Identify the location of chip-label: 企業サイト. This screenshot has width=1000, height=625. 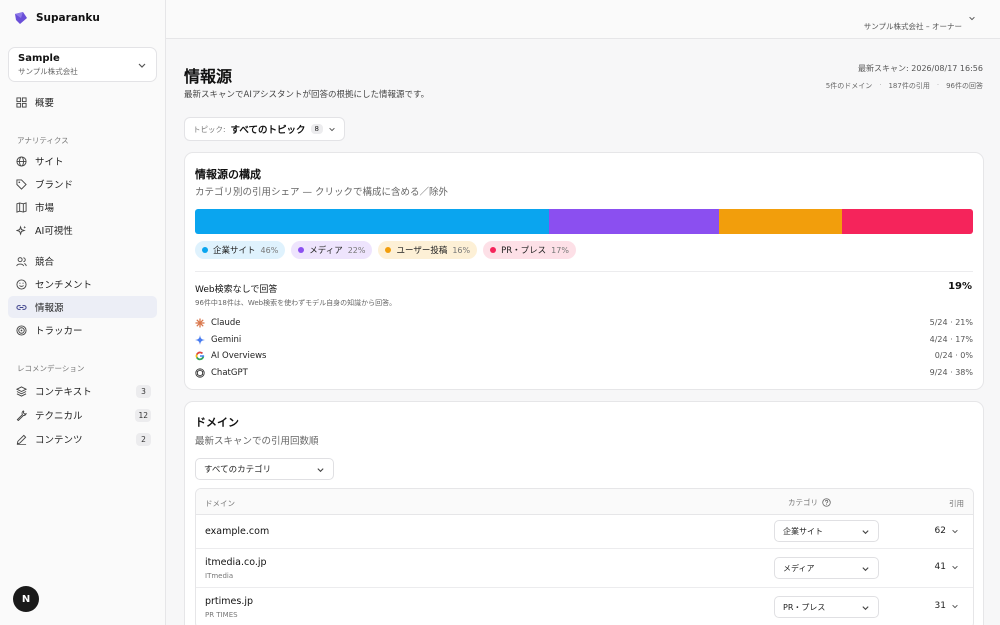
(234, 251).